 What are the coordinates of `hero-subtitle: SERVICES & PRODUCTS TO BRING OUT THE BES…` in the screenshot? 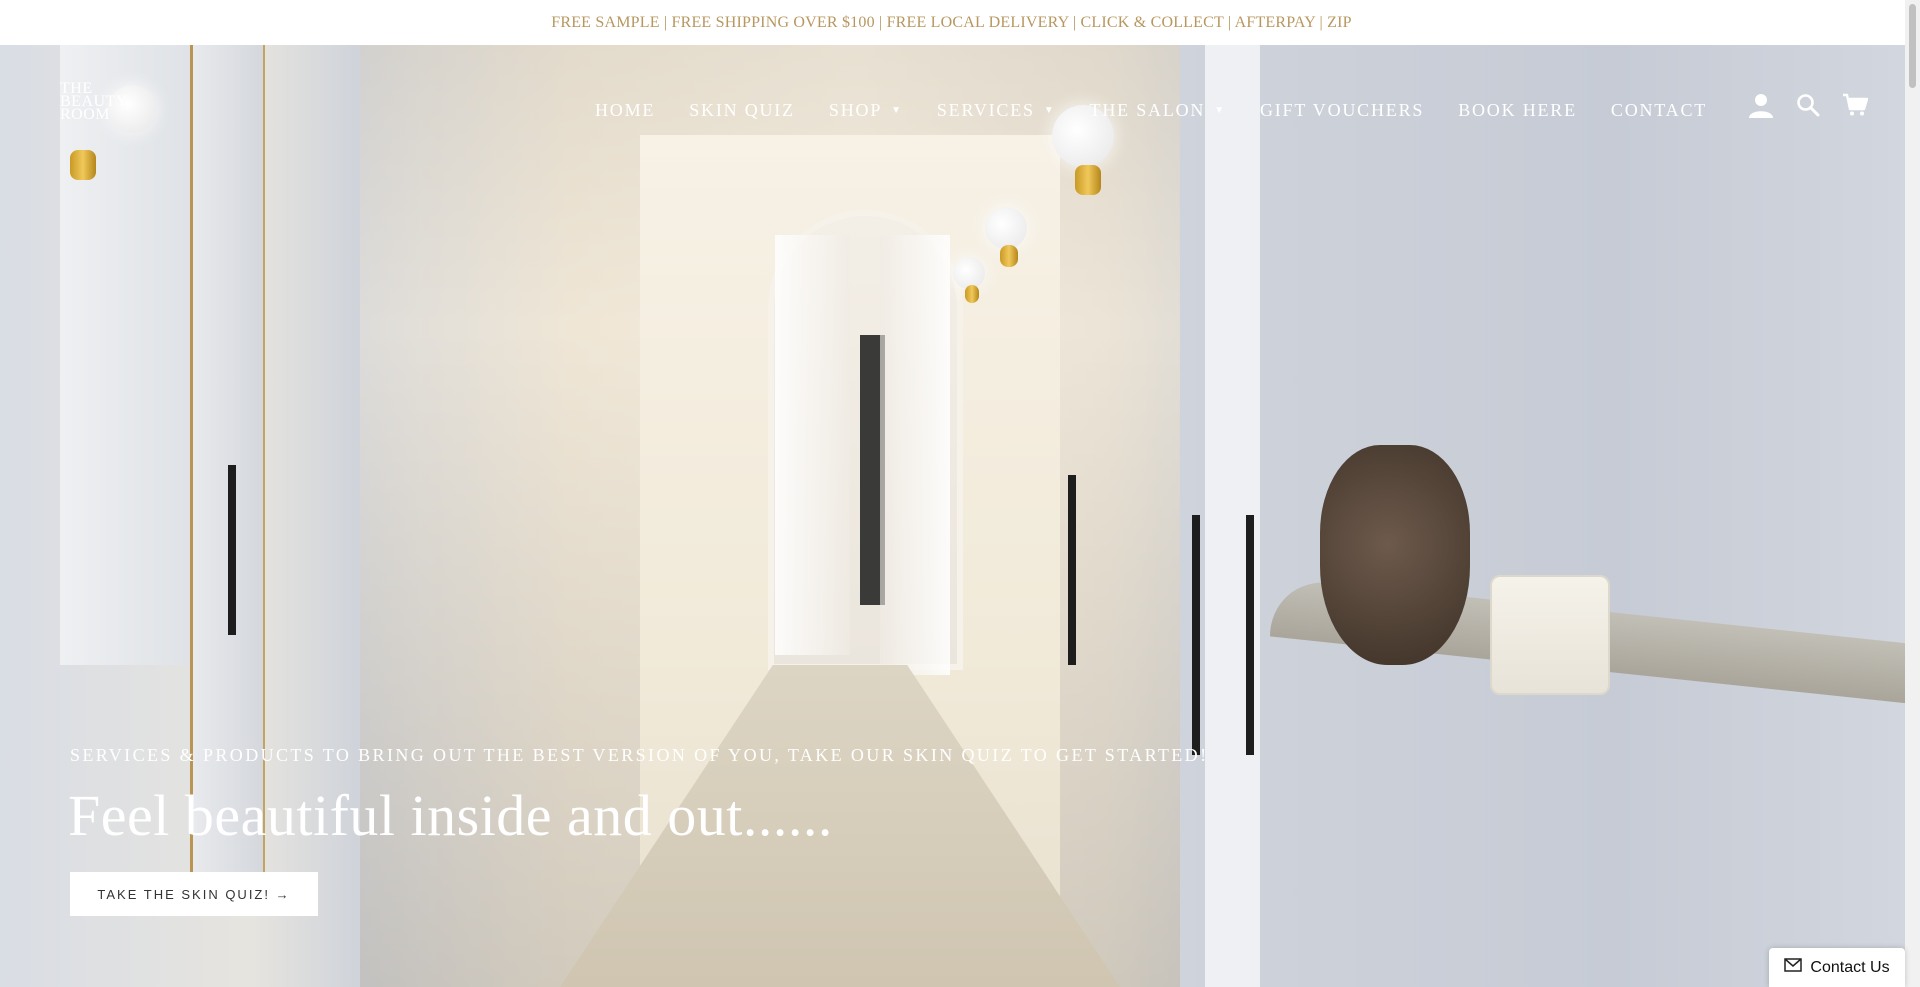 It's located at (639, 755).